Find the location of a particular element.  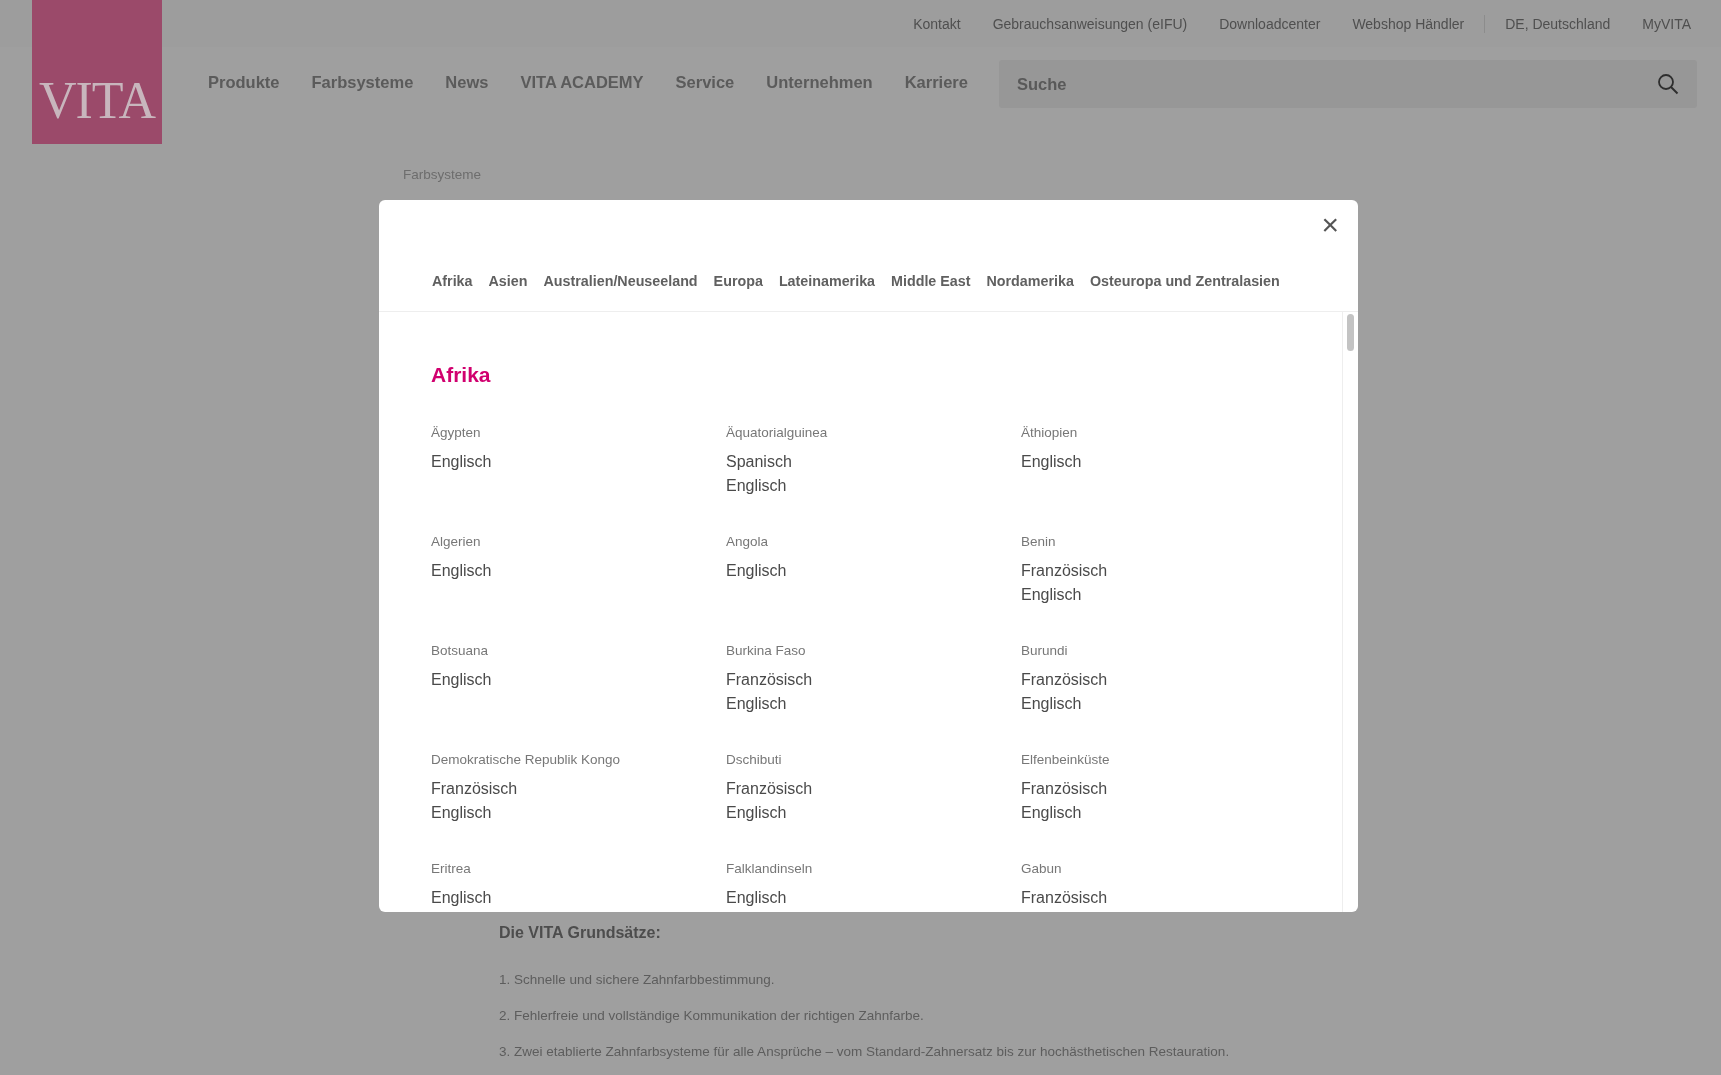

country-name: Ägypten is located at coordinates (456, 432).